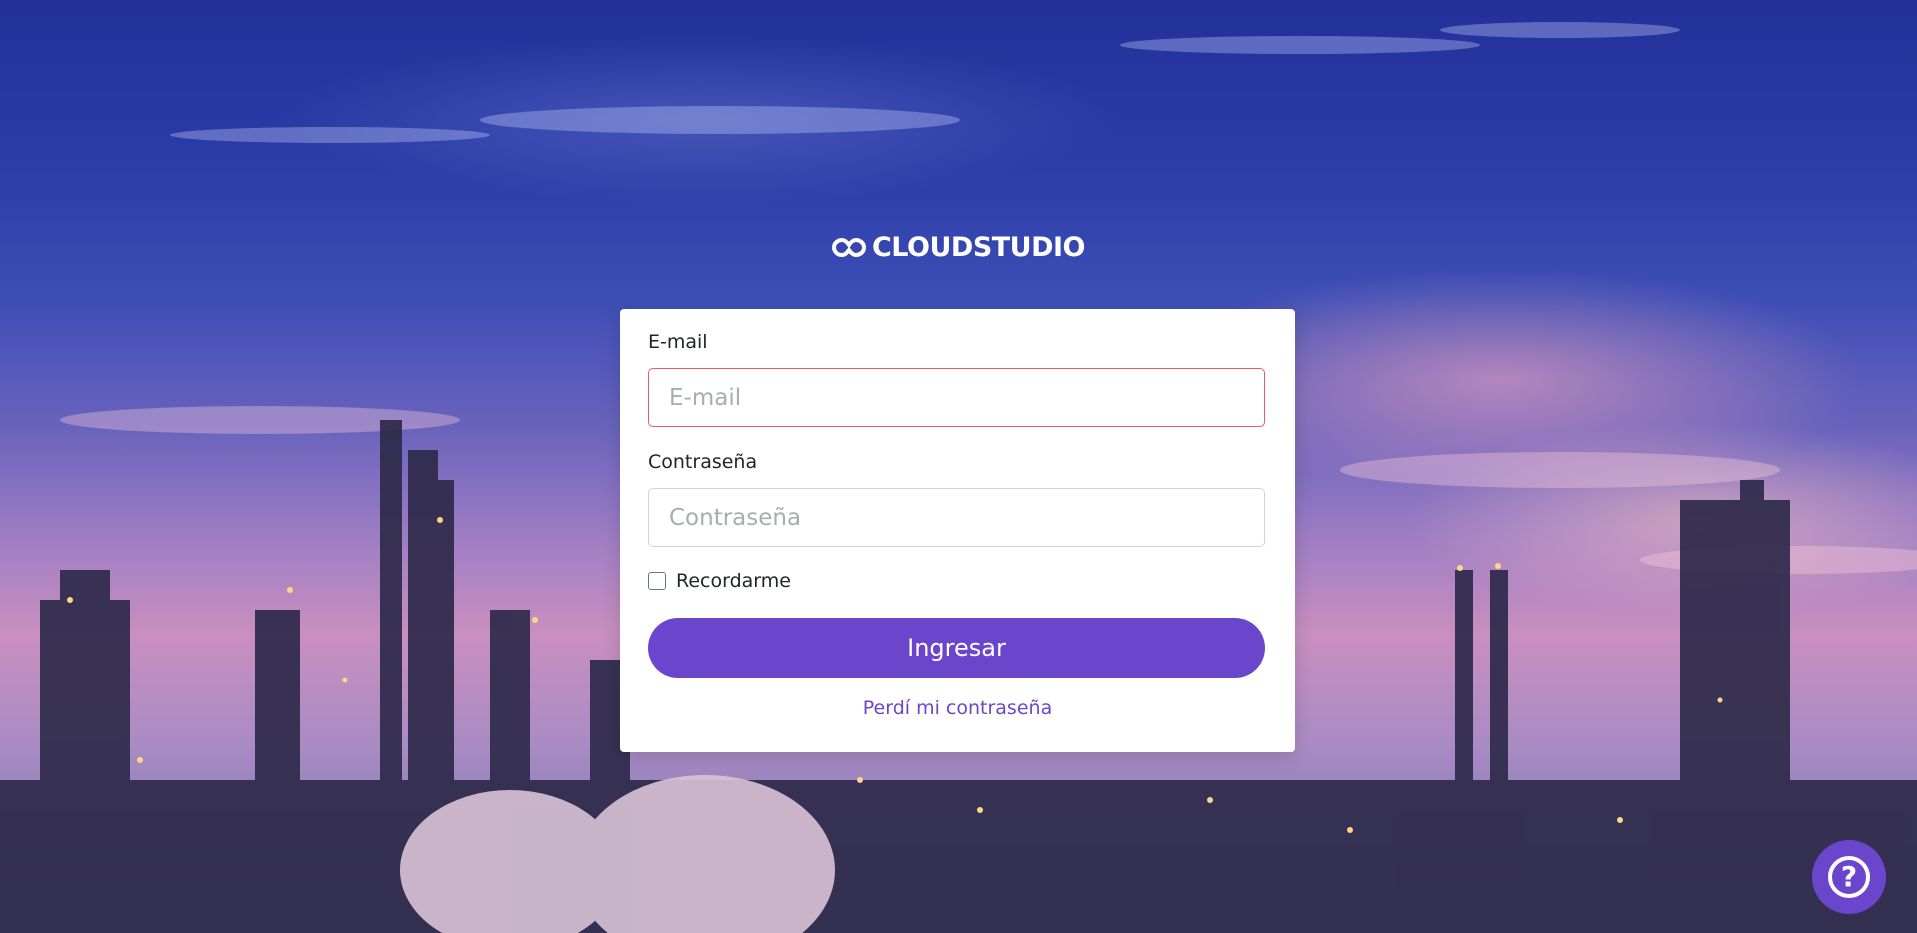 Image resolution: width=1917 pixels, height=933 pixels. Describe the element at coordinates (957, 708) in the screenshot. I see `forgot-password-link: Perdí mi contraseña` at that location.